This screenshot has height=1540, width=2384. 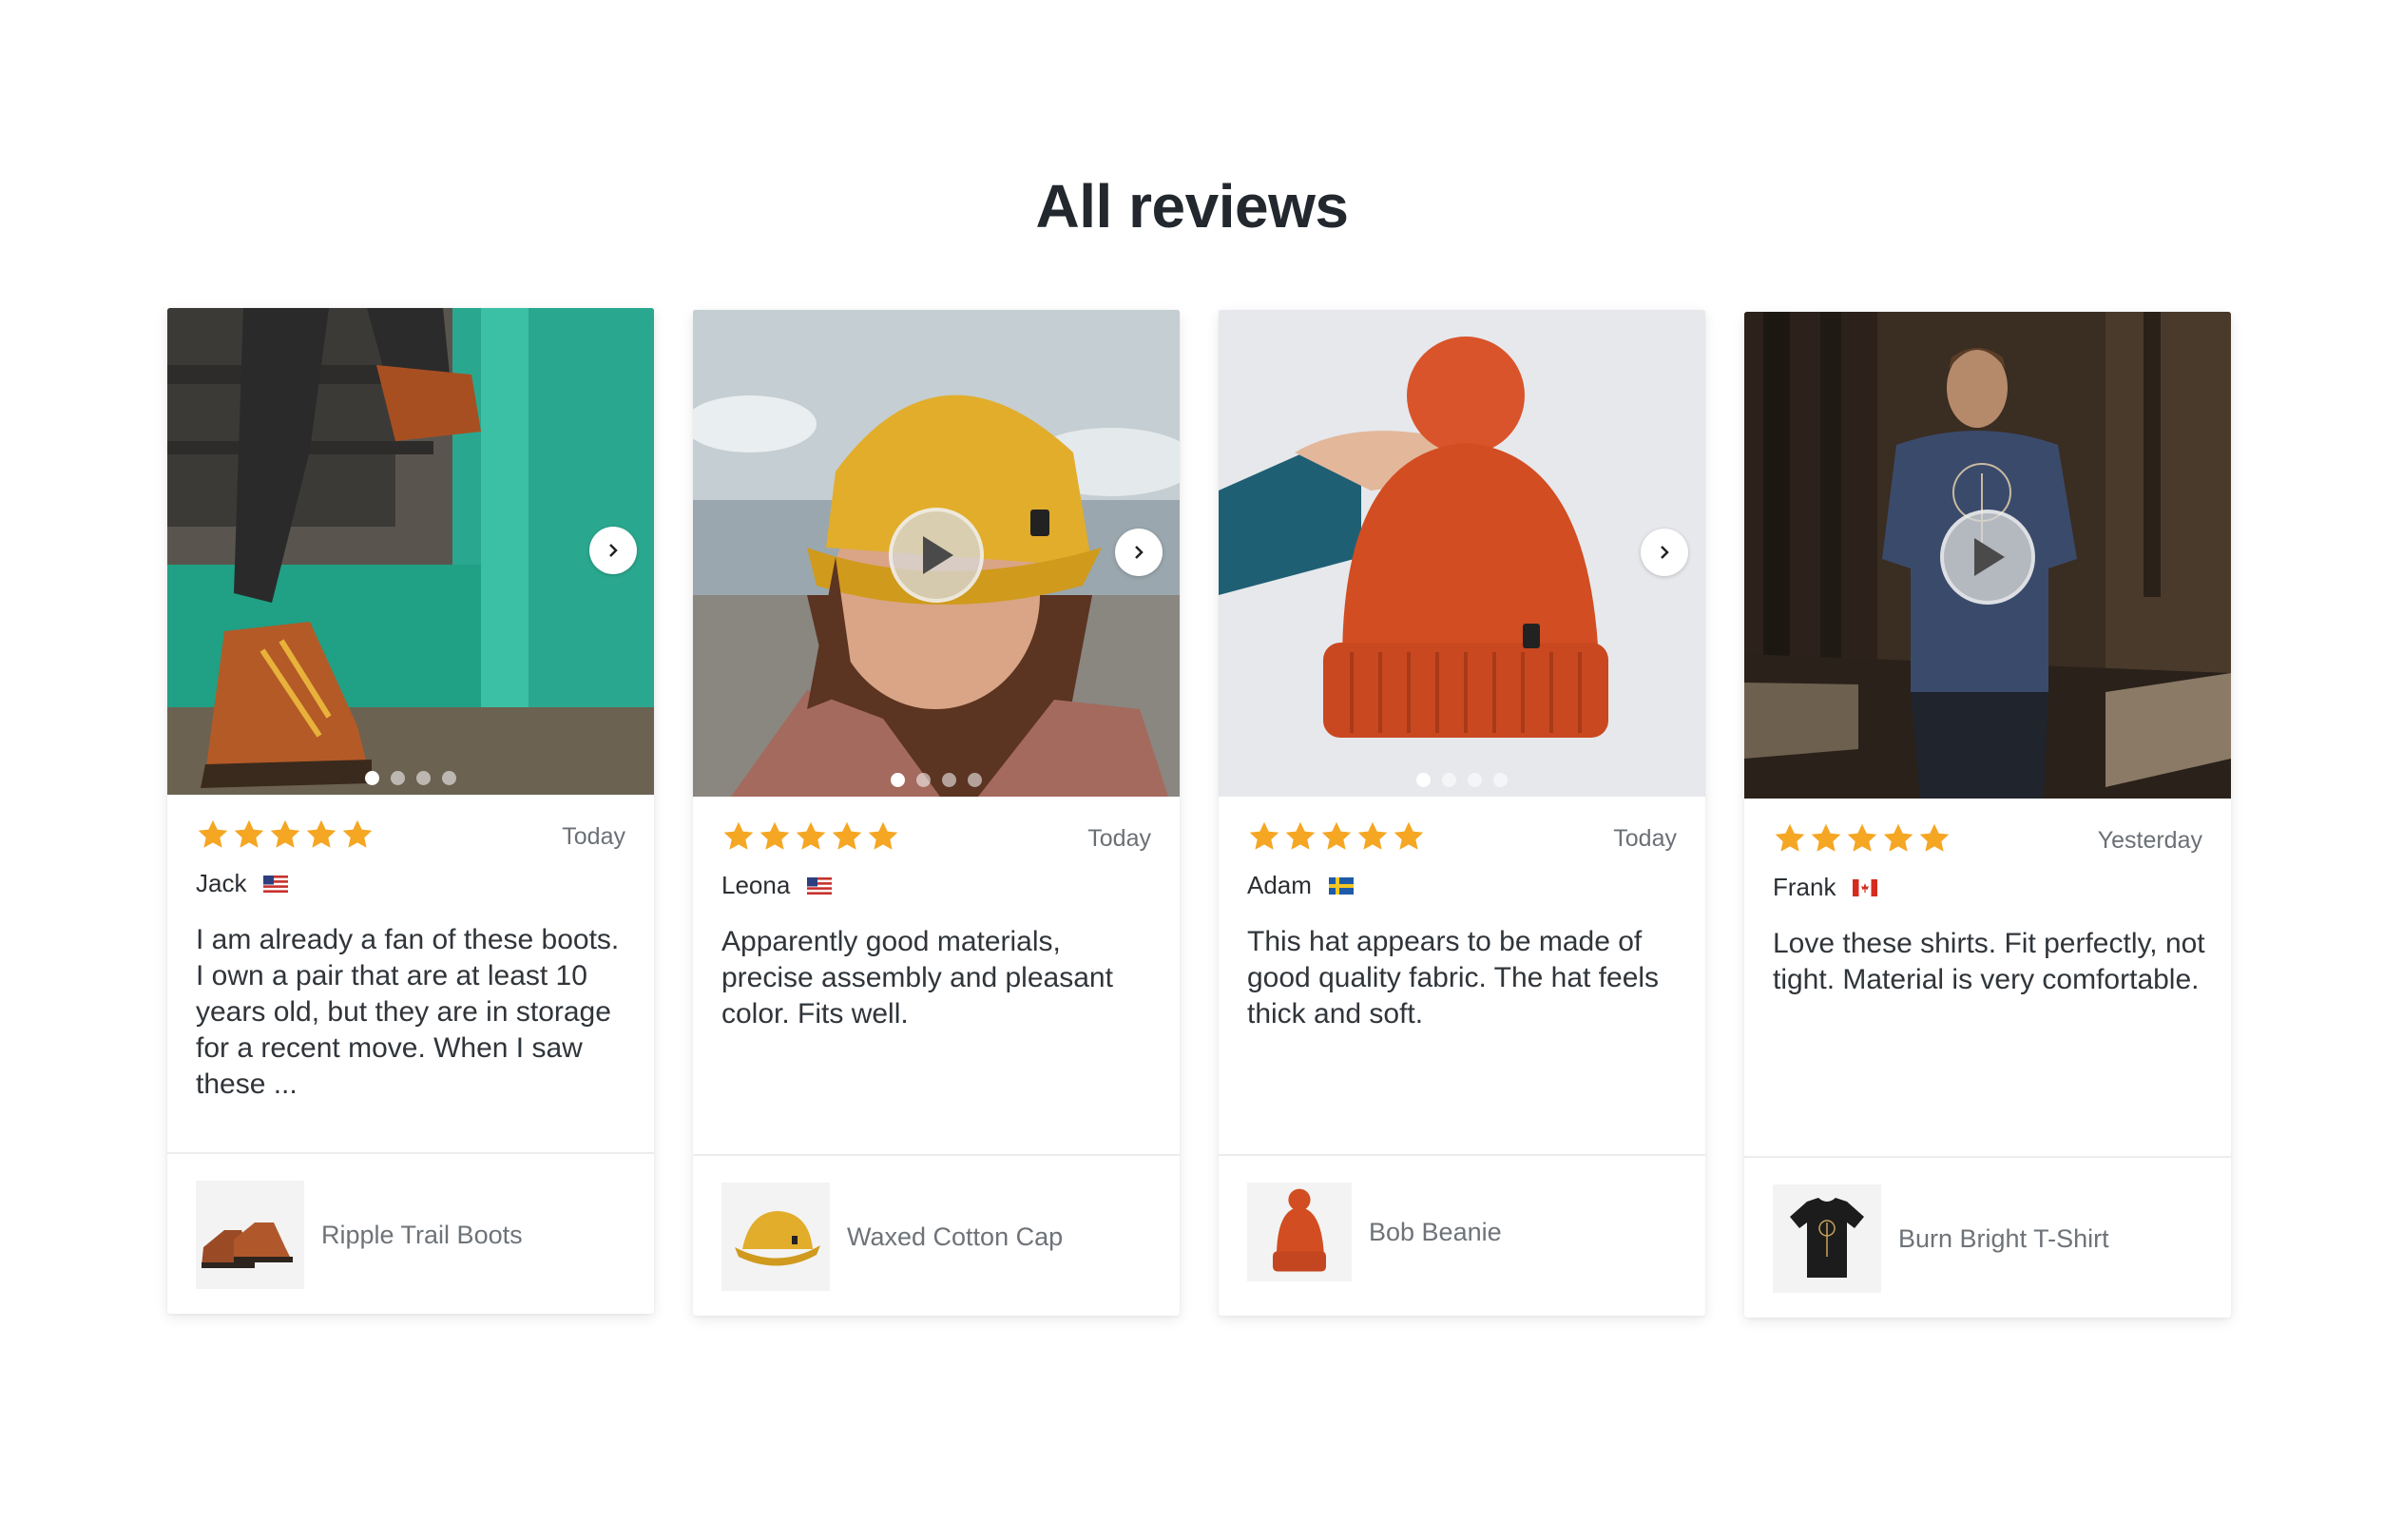 What do you see at coordinates (221, 883) in the screenshot?
I see `reviewer-name: Jack` at bounding box center [221, 883].